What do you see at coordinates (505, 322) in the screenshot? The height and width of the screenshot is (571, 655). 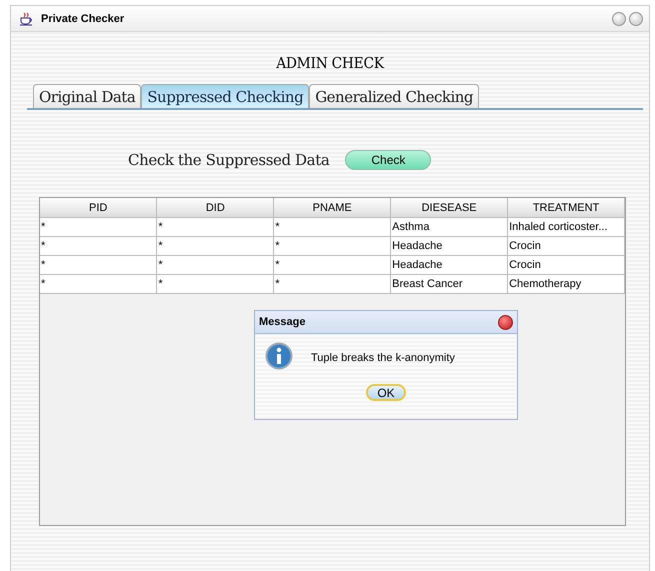 I see `close-button` at bounding box center [505, 322].